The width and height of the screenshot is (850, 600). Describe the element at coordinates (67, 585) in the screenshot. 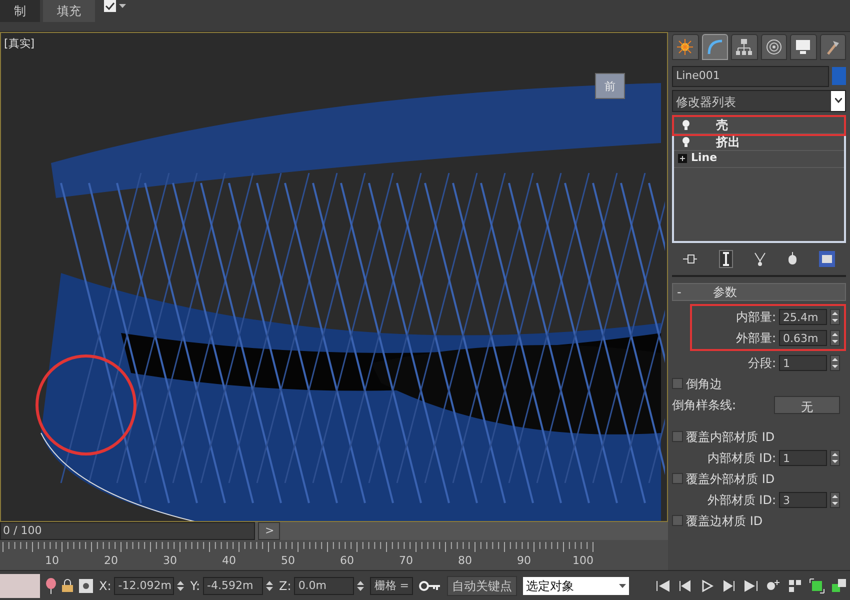

I see `lock-icon` at that location.